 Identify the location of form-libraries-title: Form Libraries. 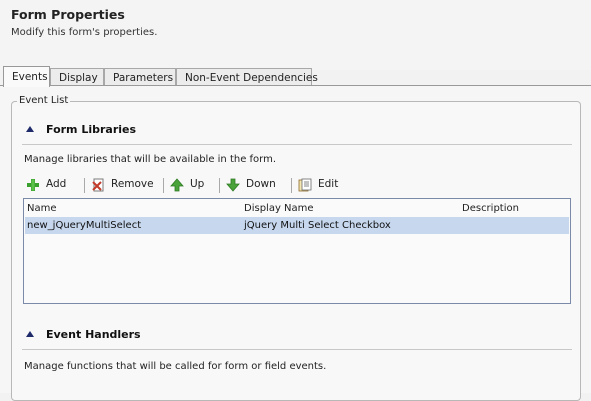
(91, 129).